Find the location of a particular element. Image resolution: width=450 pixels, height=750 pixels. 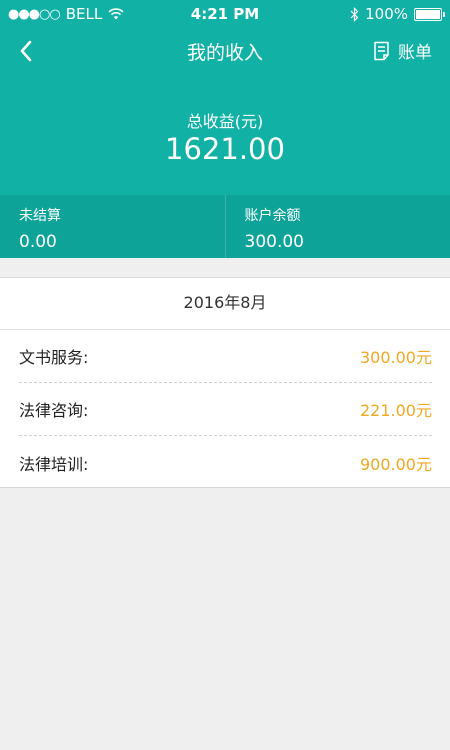

bill-button: 账单 is located at coordinates (402, 50).